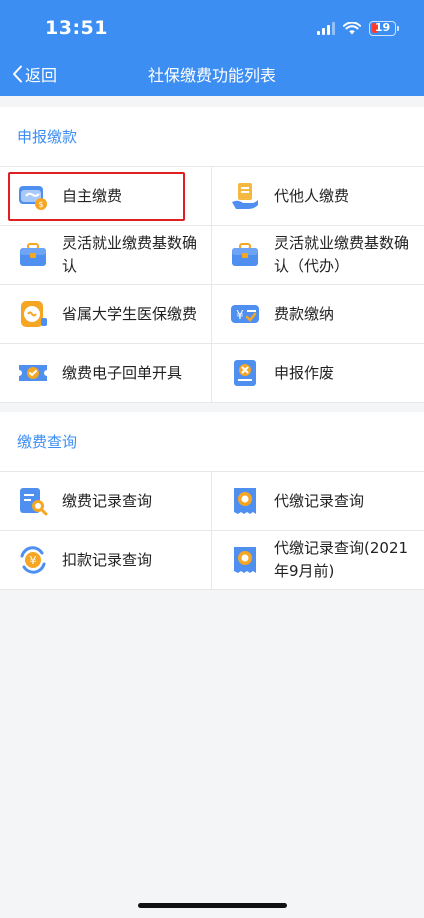  Describe the element at coordinates (304, 313) in the screenshot. I see `item-label: 费款缴纳` at that location.